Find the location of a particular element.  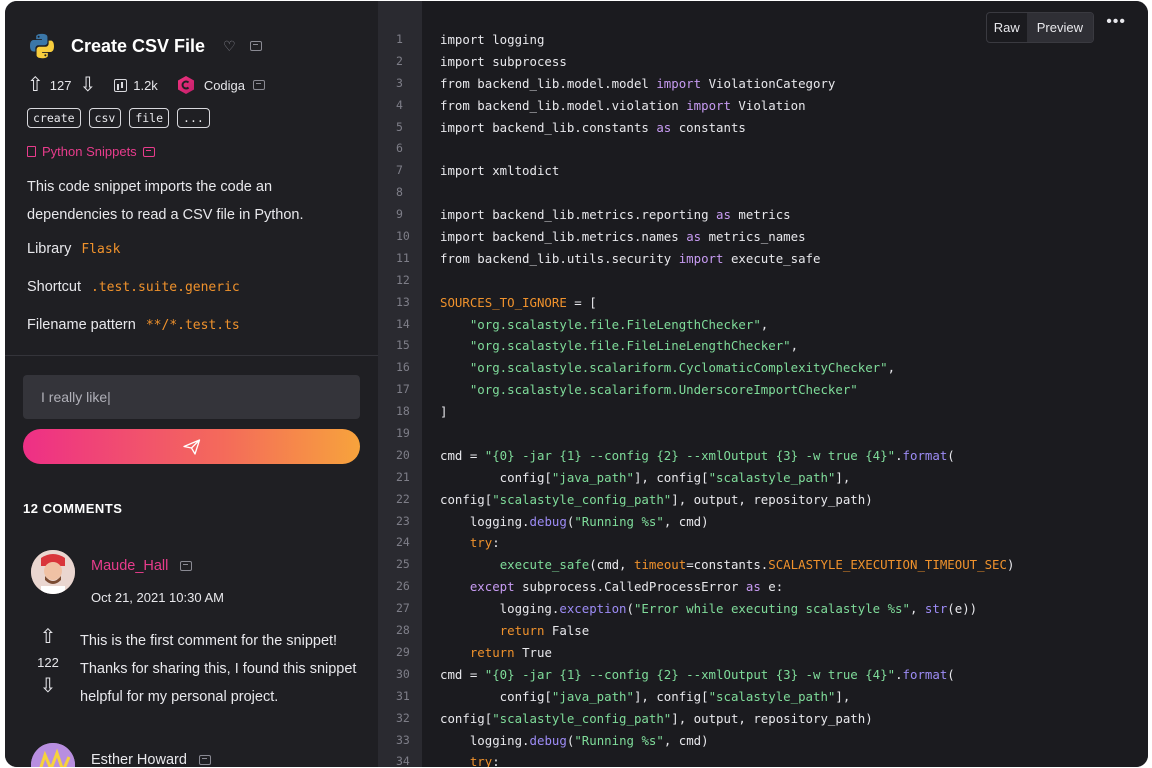

library-value: Flask is located at coordinates (101, 249).